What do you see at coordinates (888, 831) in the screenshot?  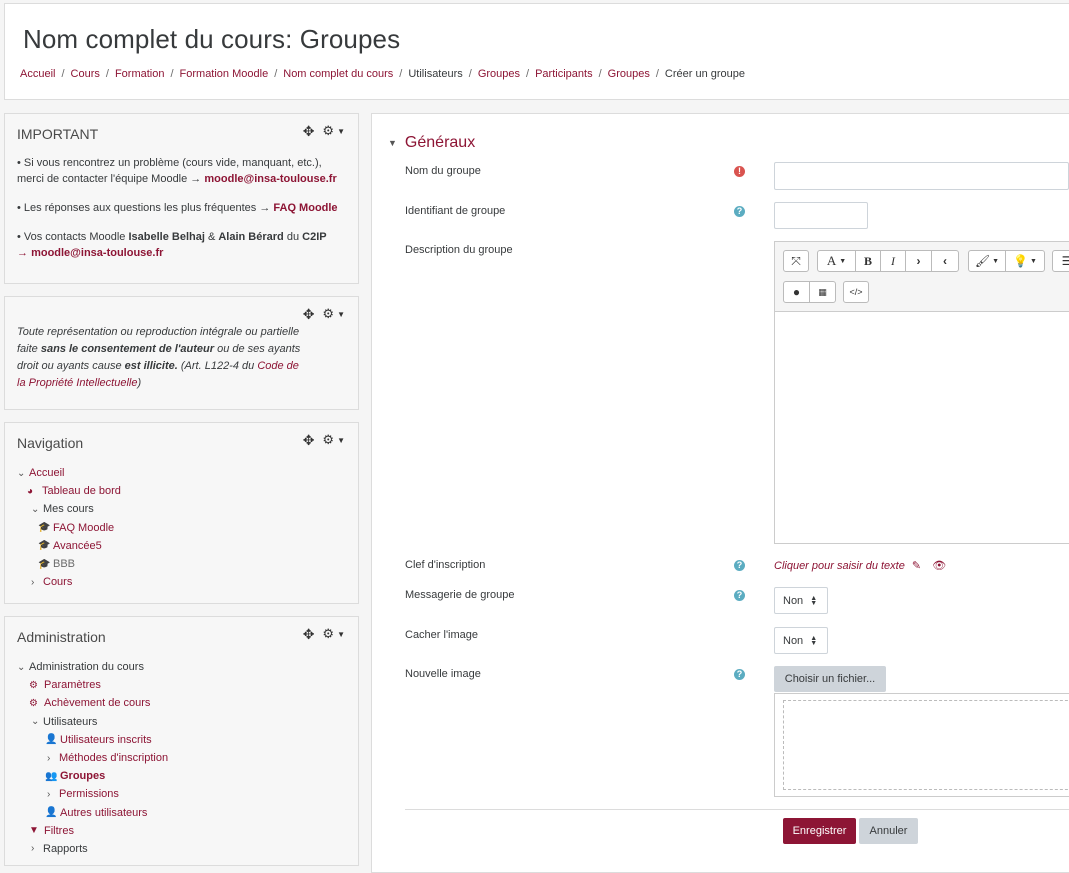 I see `cancel-button: Annuler` at bounding box center [888, 831].